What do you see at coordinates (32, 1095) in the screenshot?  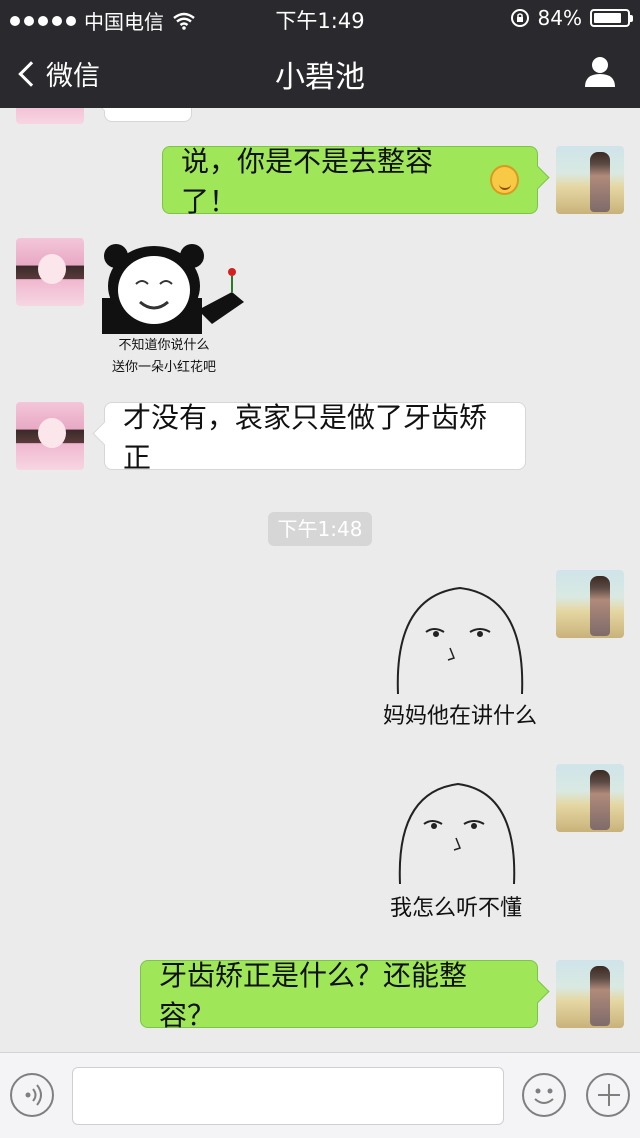 I see `voice-icon` at bounding box center [32, 1095].